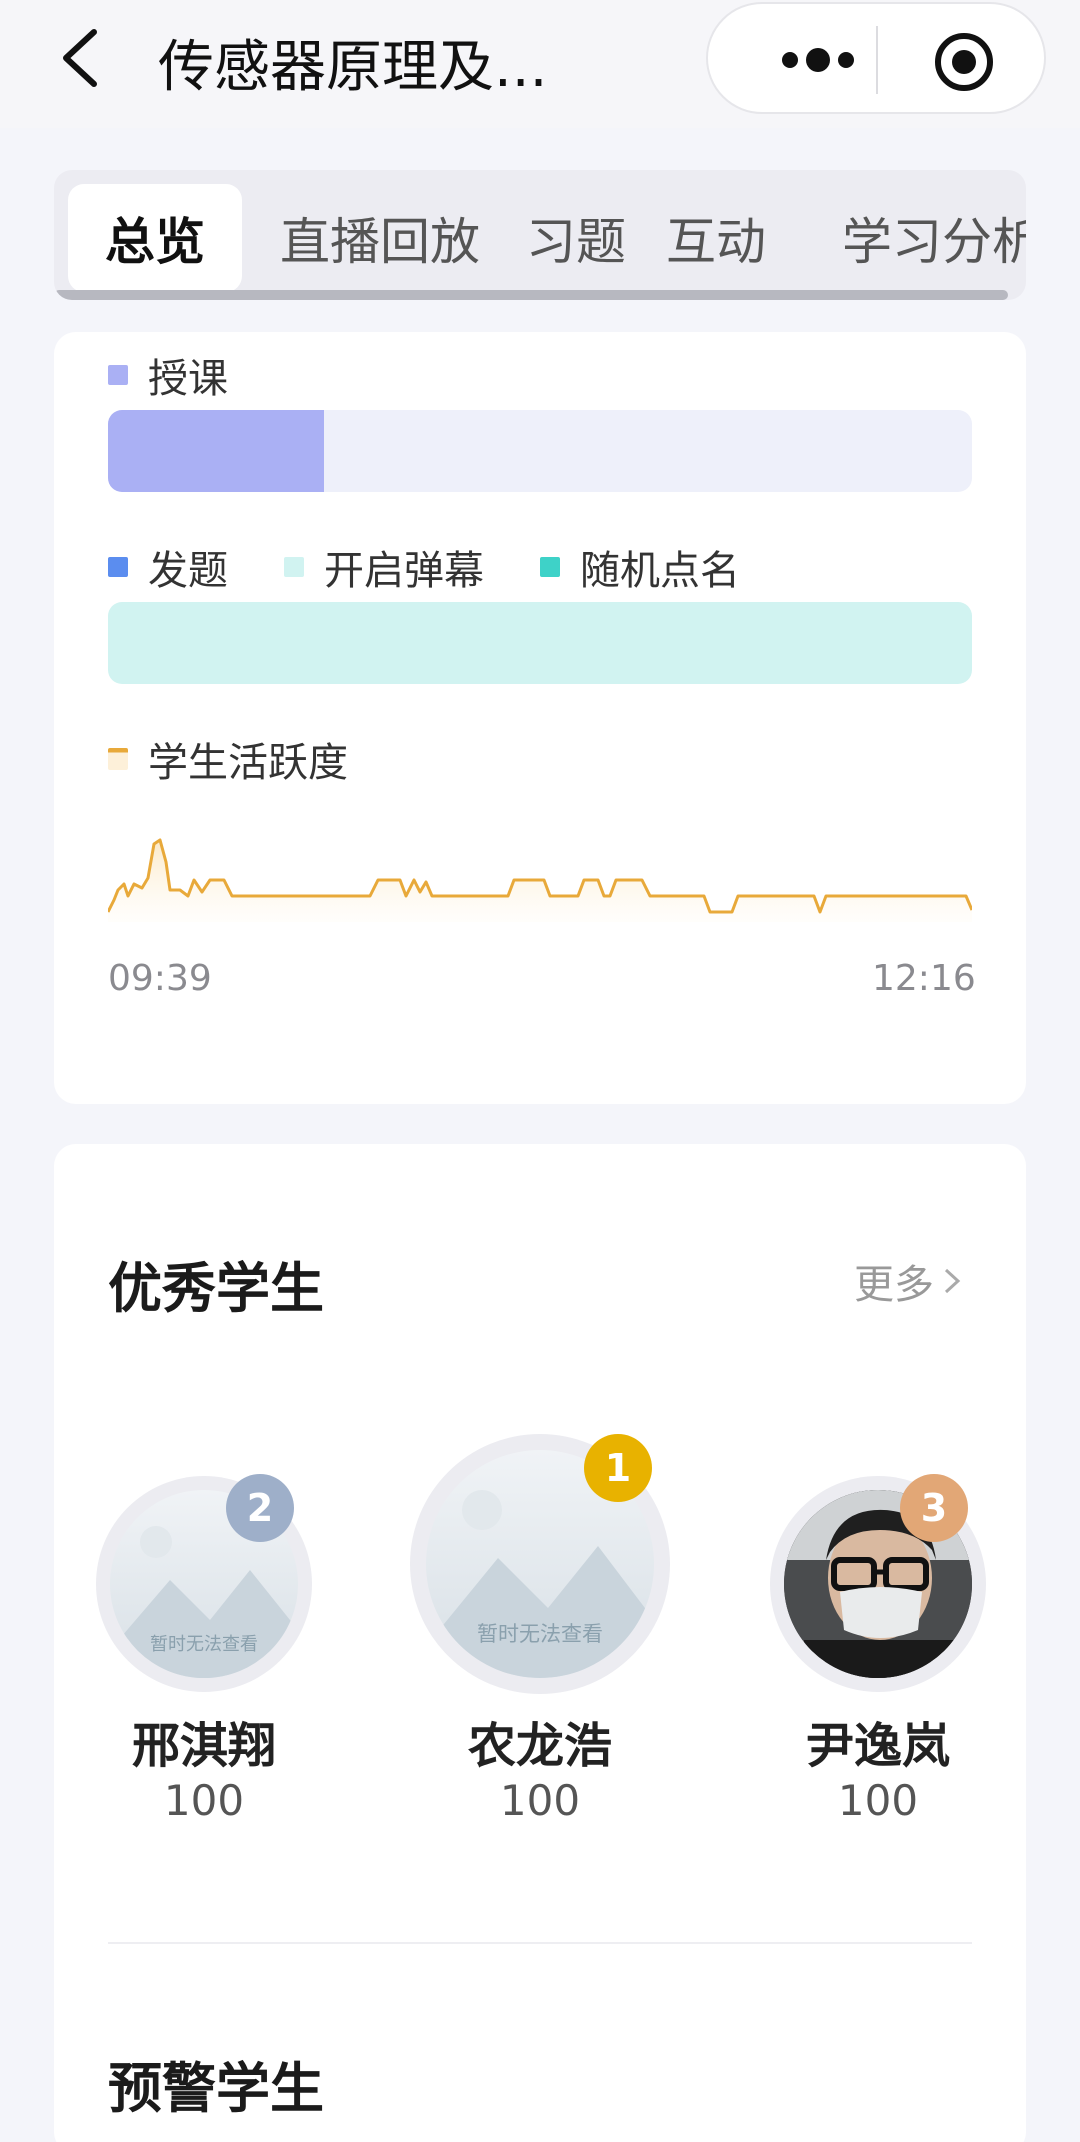 The height and width of the screenshot is (2142, 1080). I want to click on teaching-legend: 授课, so click(168, 375).